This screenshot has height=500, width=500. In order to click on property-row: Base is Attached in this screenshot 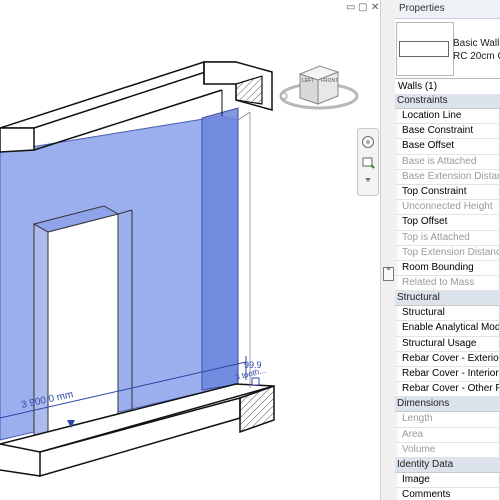, I will do `click(447, 162)`.